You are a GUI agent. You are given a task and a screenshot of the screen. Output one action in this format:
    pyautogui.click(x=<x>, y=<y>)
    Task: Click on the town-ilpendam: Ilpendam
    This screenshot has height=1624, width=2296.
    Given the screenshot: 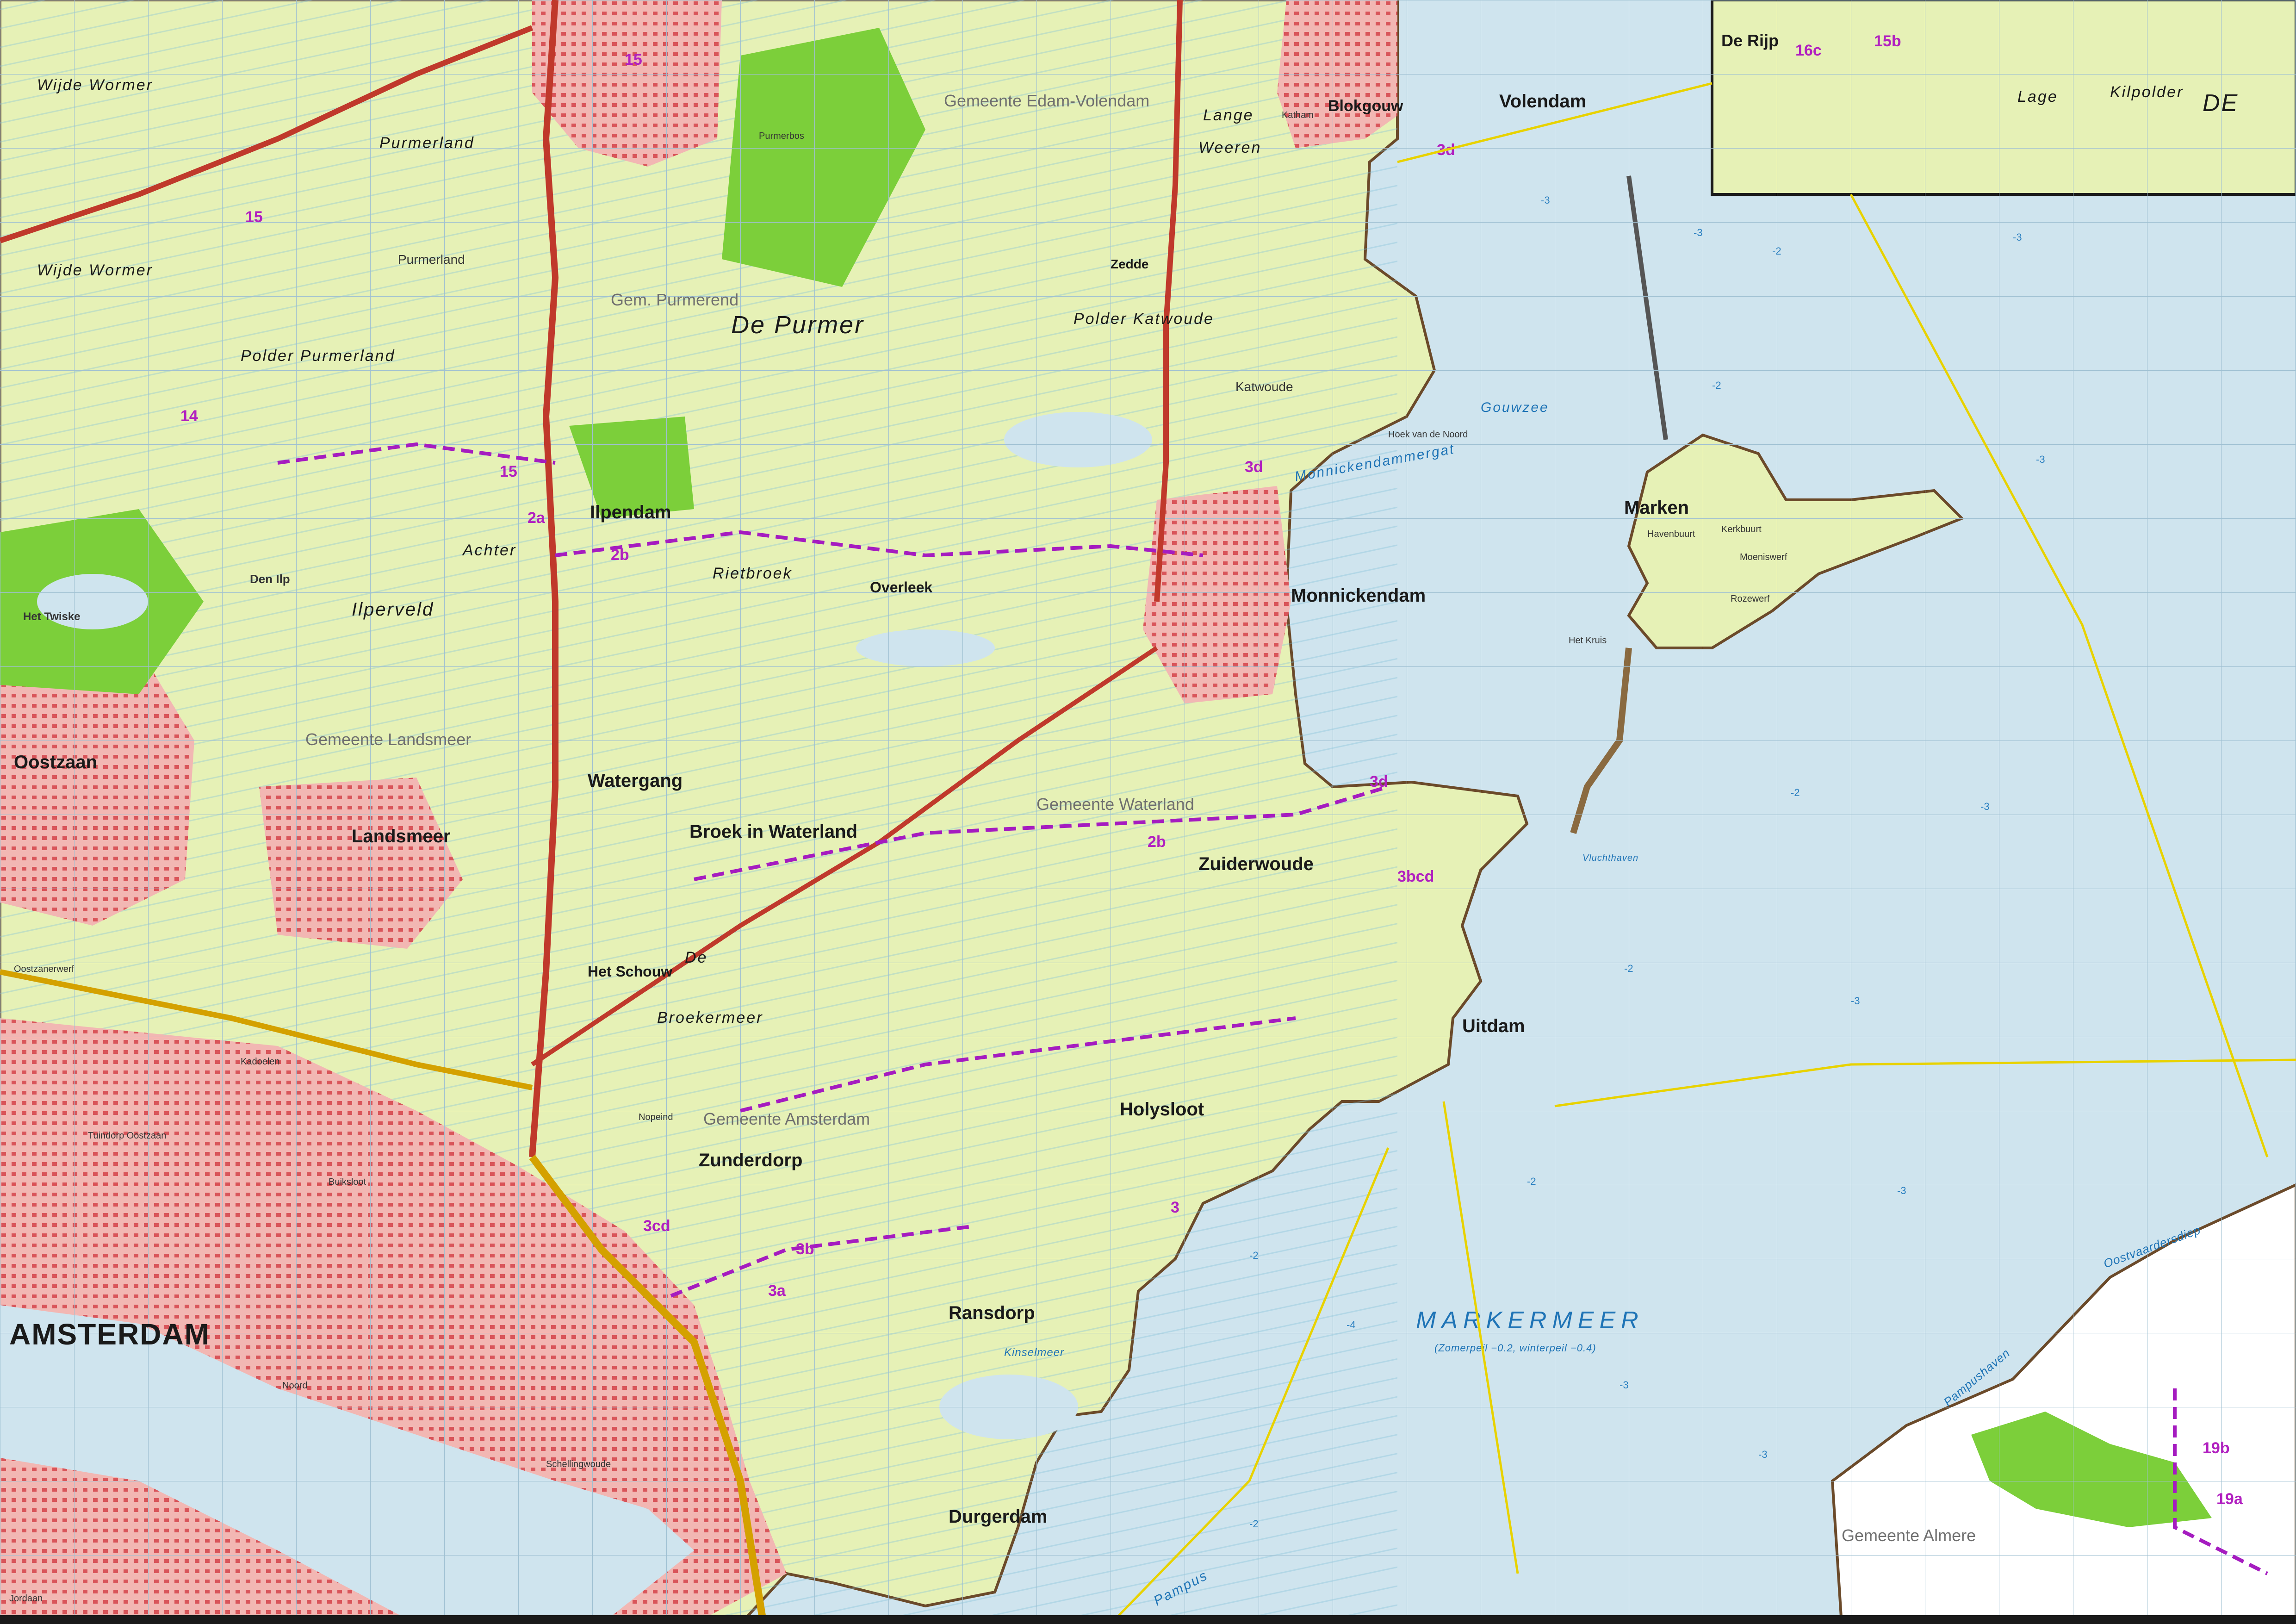 What is the action you would take?
    pyautogui.click(x=631, y=512)
    